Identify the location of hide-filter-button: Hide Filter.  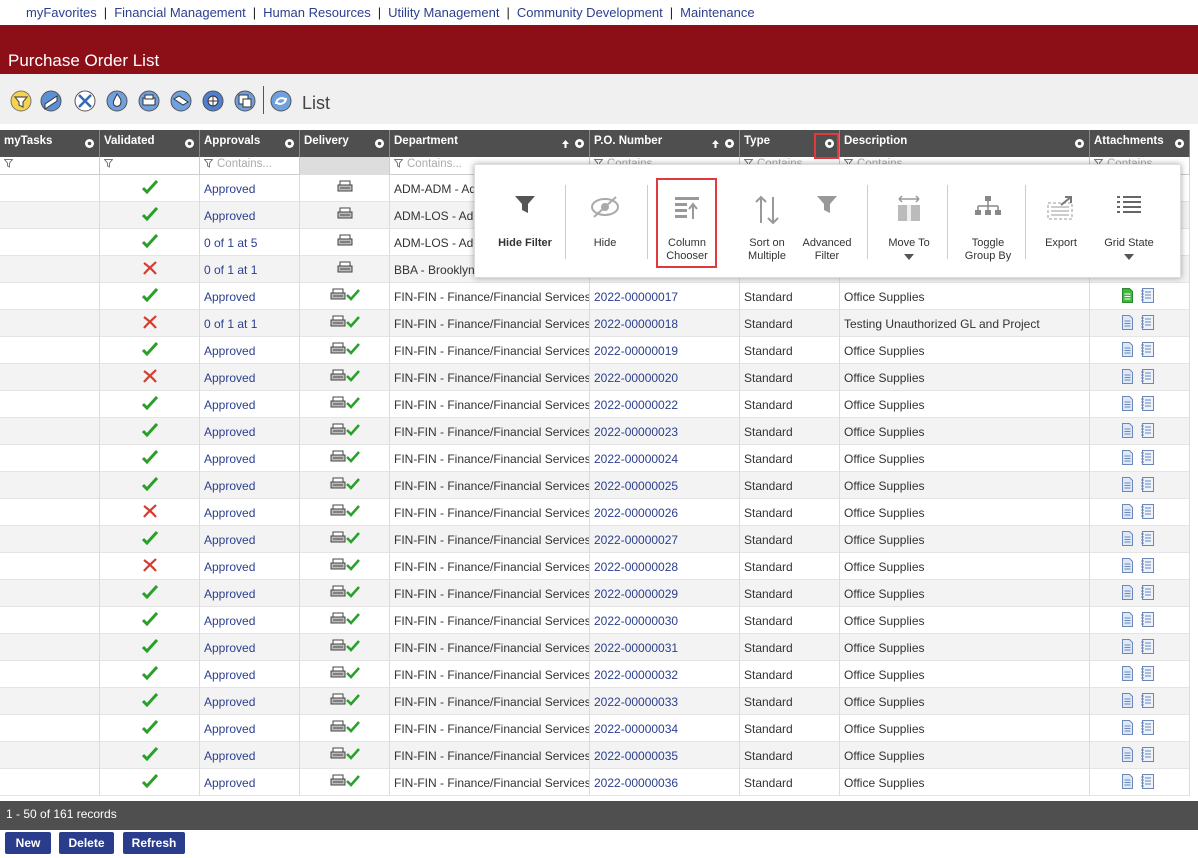
(525, 222).